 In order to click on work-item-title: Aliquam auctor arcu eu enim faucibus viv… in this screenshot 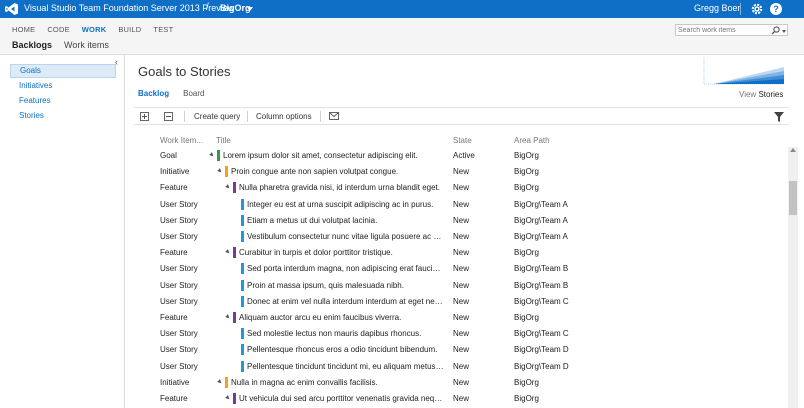, I will do `click(320, 317)`.